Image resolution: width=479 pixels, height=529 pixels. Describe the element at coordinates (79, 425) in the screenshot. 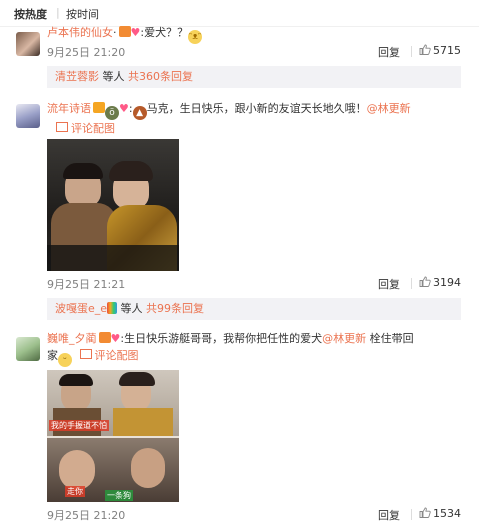

I see `meme-caption: 我的手握道不怕` at that location.